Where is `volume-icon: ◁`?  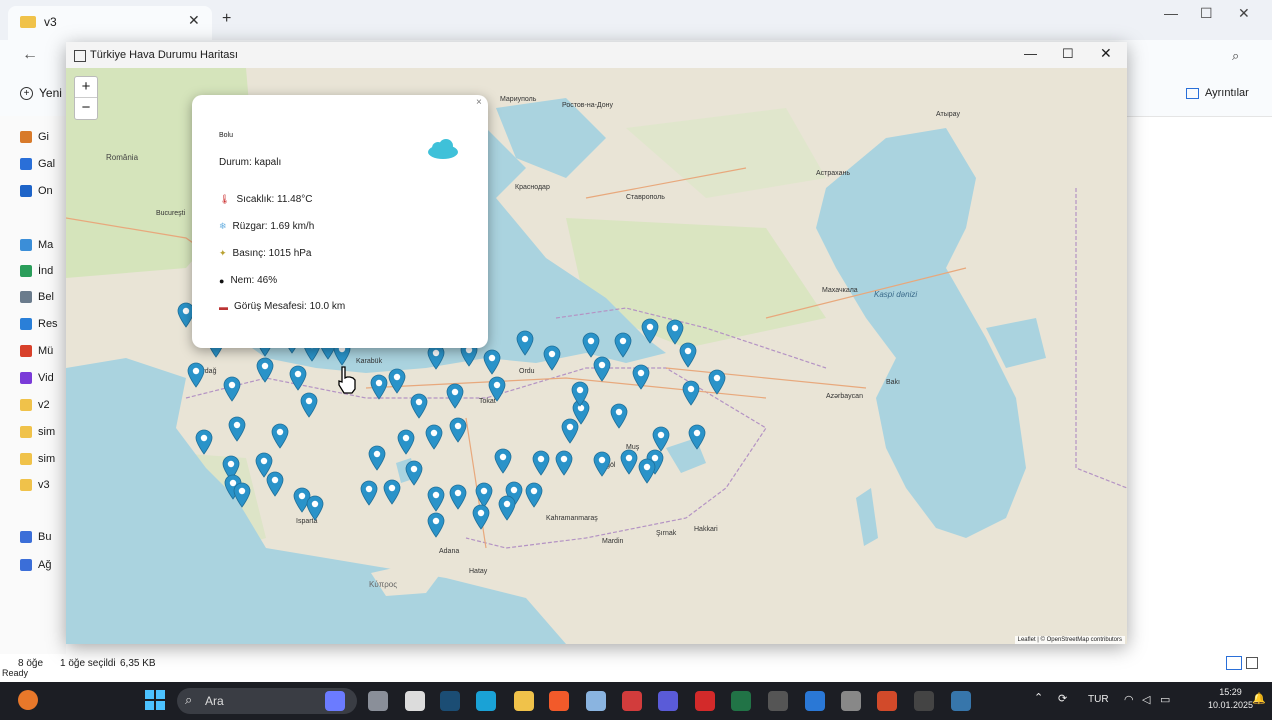
volume-icon: ◁ is located at coordinates (1146, 699).